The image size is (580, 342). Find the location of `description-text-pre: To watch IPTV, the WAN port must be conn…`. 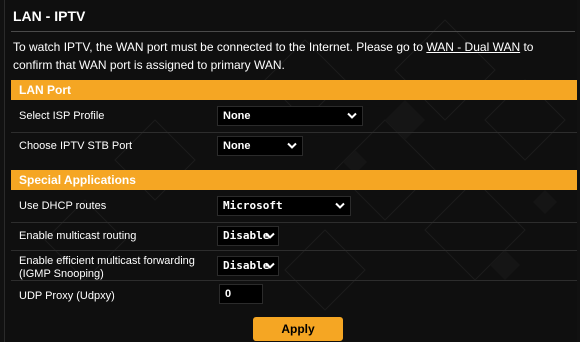

description-text-pre: To watch IPTV, the WAN port must be conn… is located at coordinates (220, 47).